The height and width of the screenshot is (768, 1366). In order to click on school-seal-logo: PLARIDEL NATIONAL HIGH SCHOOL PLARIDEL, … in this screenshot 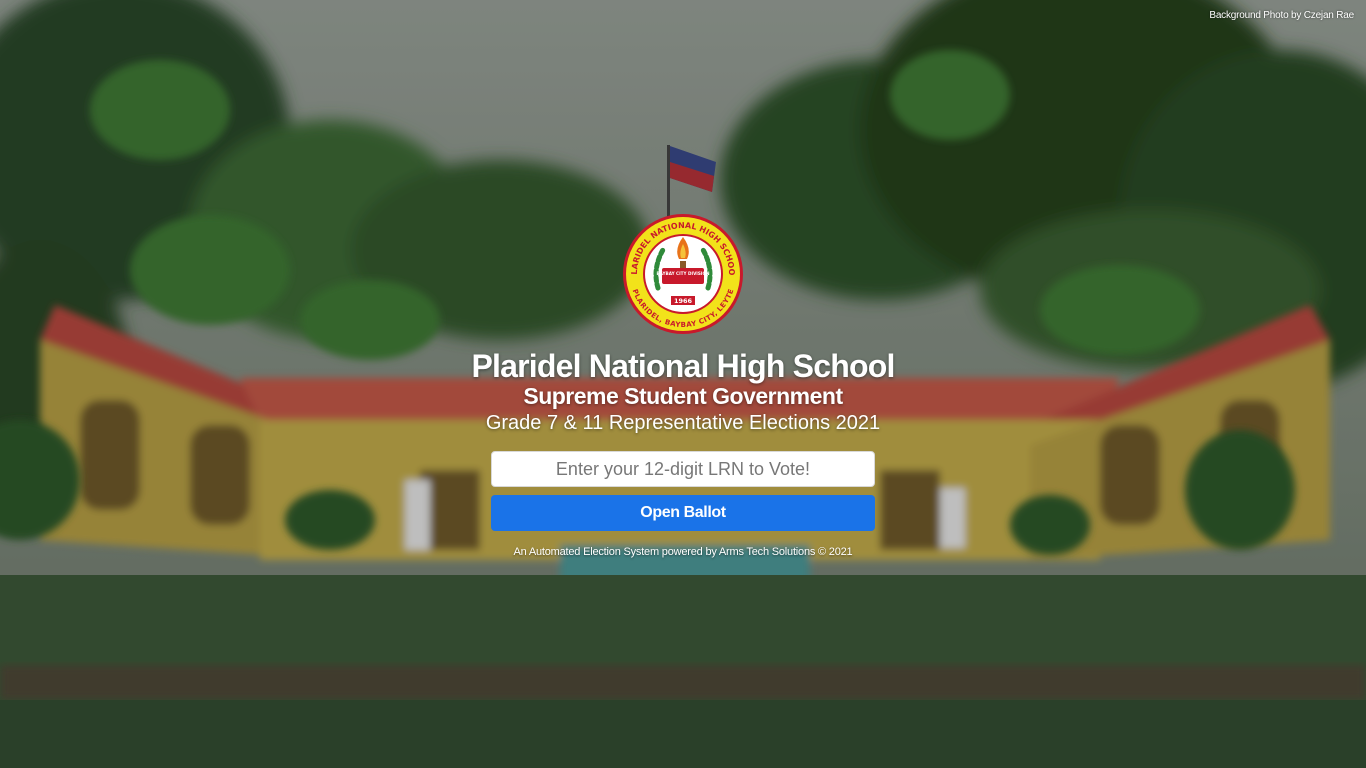, I will do `click(682, 273)`.